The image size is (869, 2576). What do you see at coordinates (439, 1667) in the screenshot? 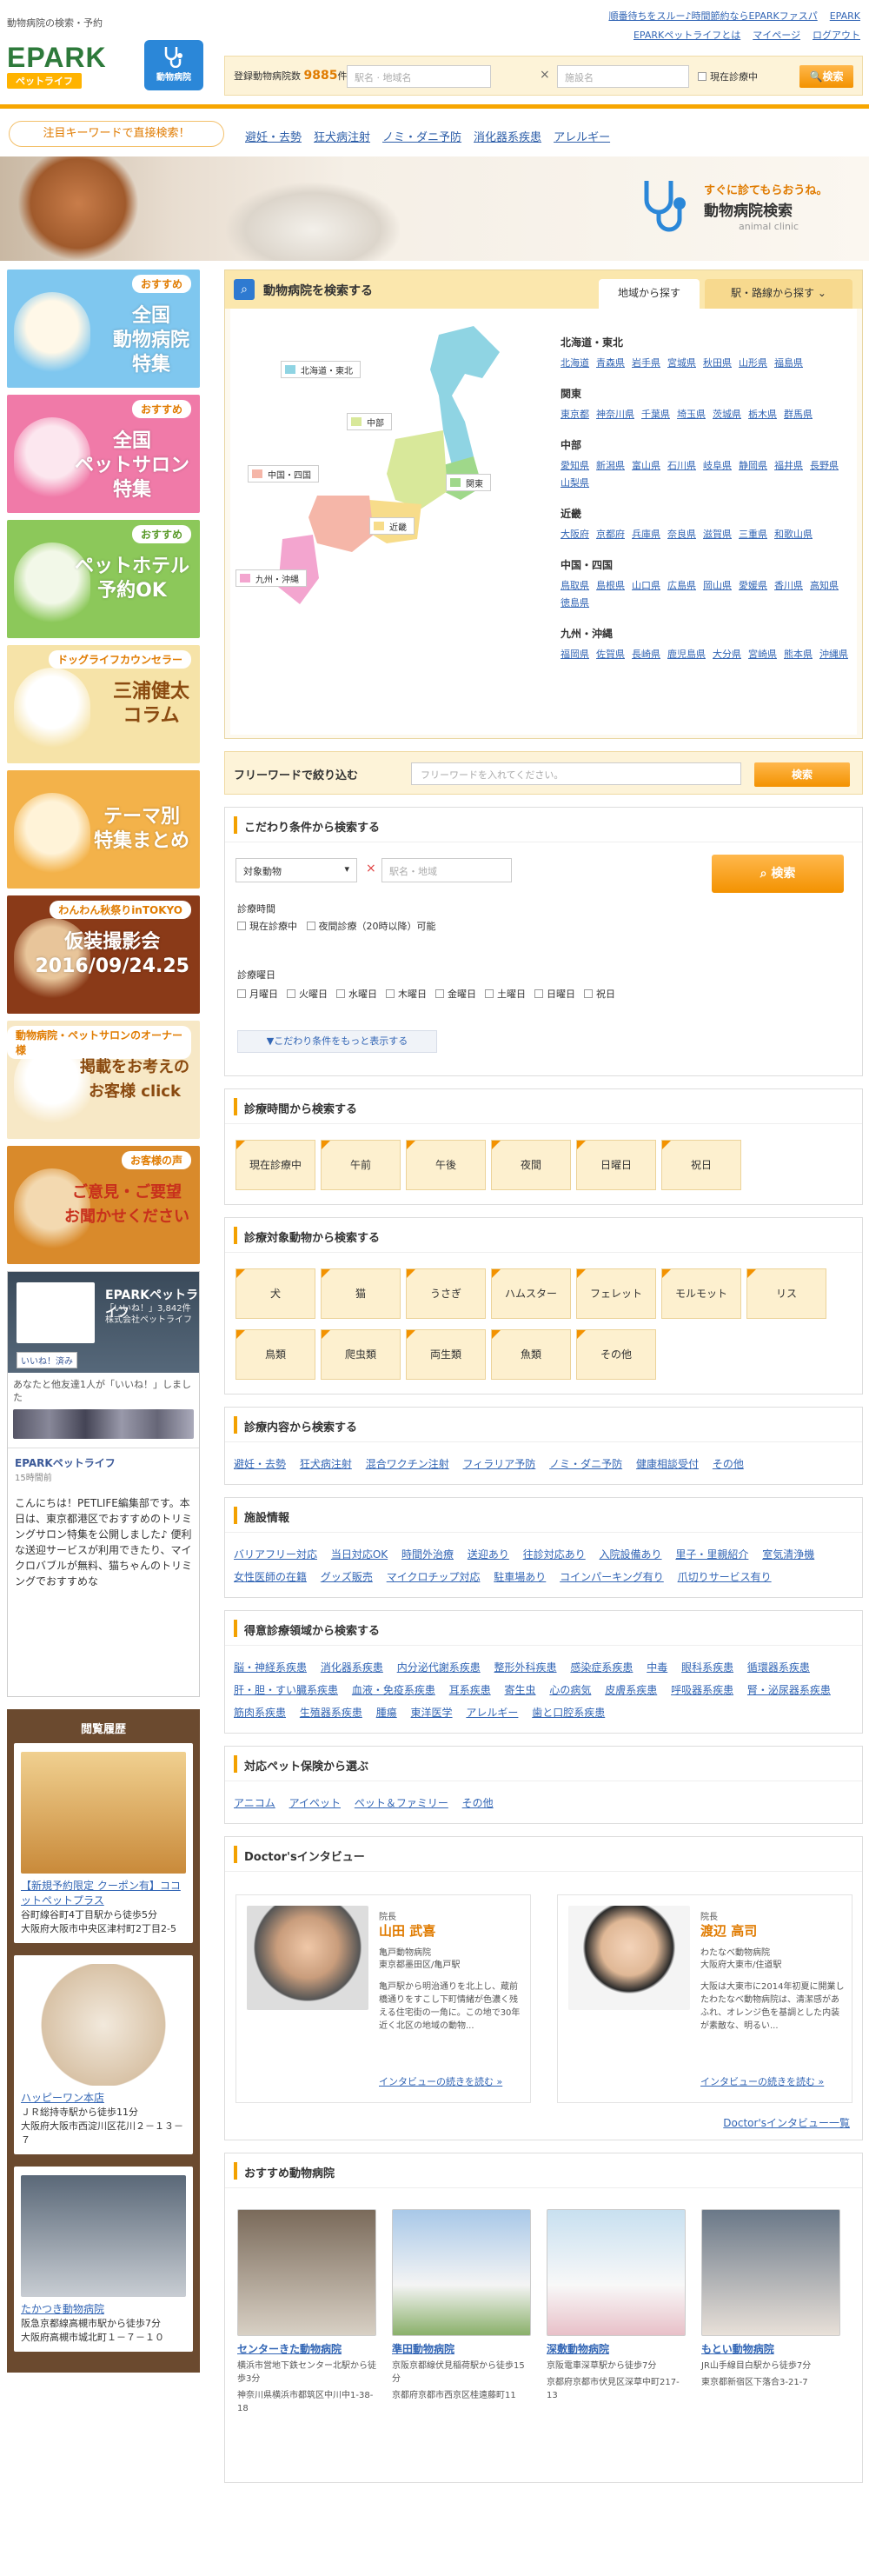
I see `filter-link: 内分泌代謝系疾患` at bounding box center [439, 1667].